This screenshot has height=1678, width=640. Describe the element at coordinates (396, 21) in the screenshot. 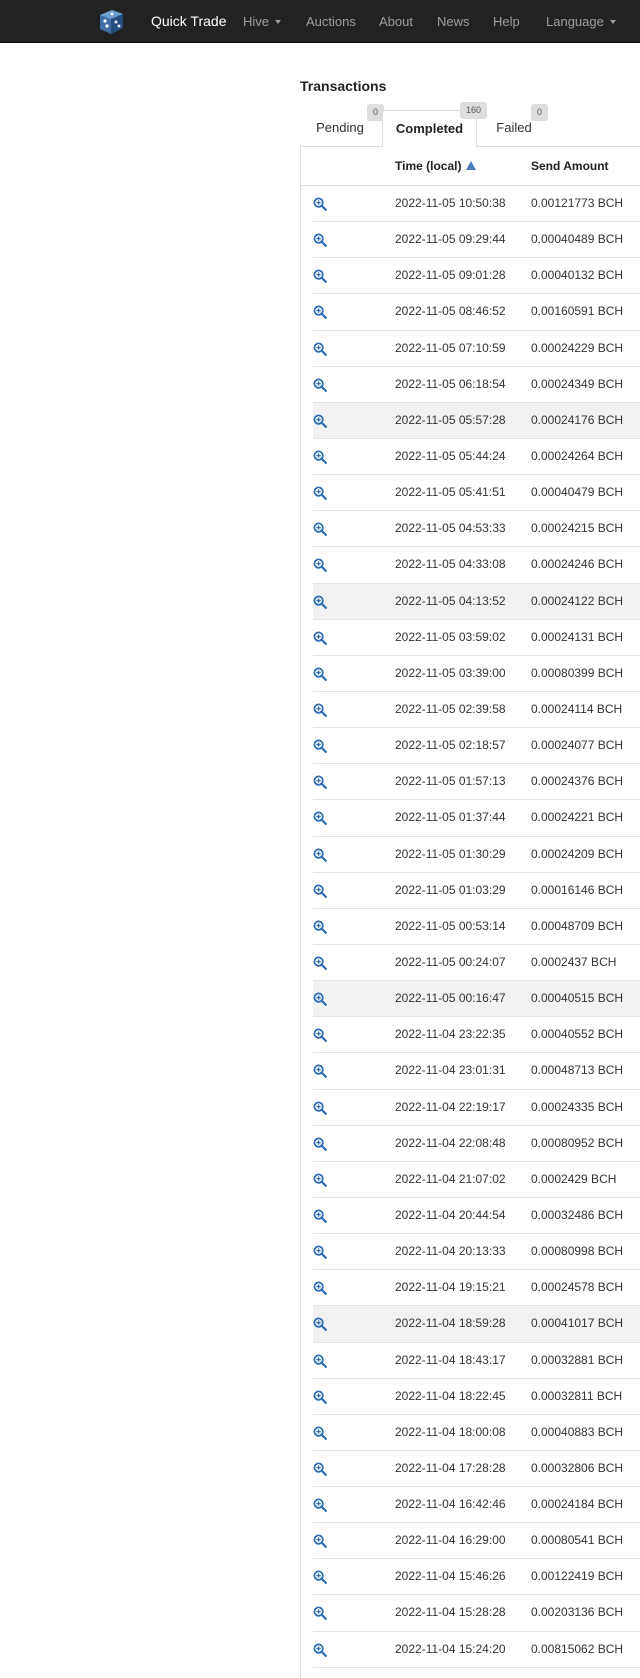

I see `nav-about: About` at that location.